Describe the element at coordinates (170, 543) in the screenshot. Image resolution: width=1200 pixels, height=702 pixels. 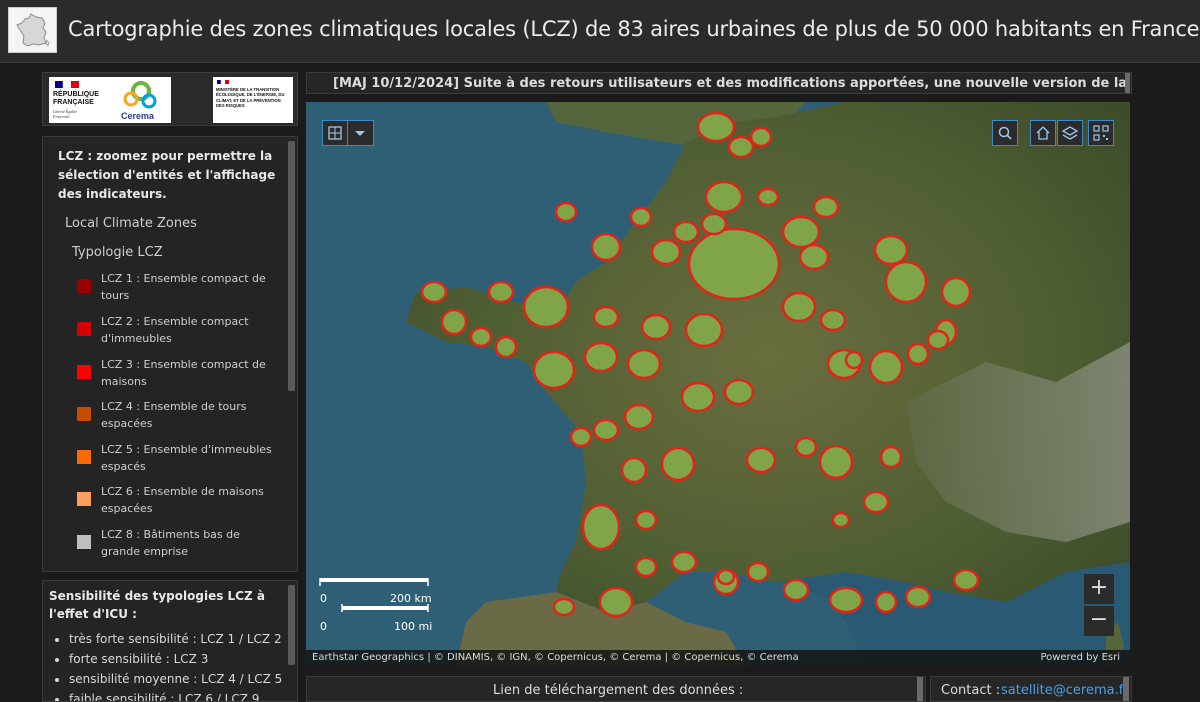
I see `legend-label: LCZ 8 : Bâtiments bas de grande emprise` at that location.